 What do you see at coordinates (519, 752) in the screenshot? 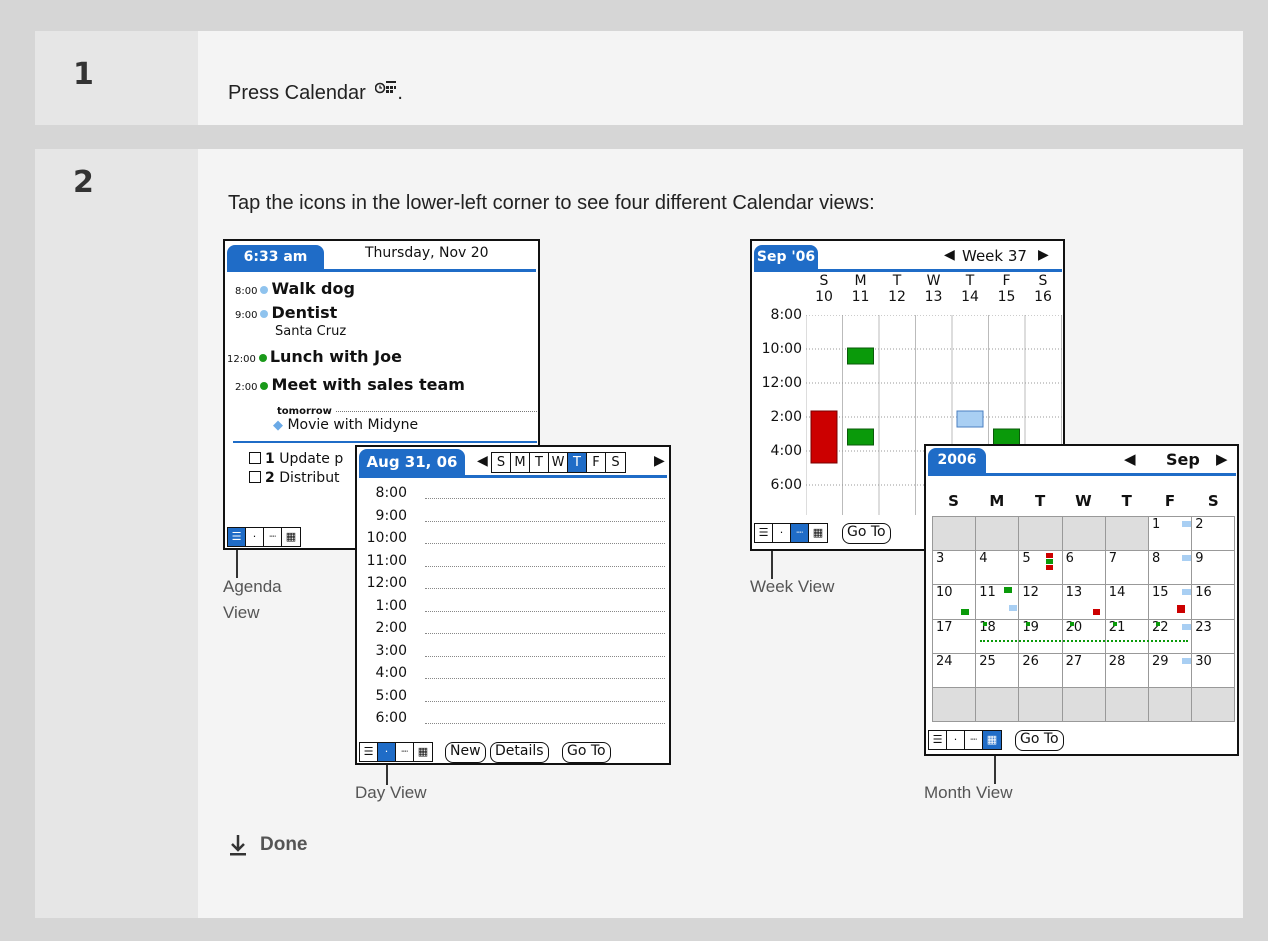
I see `details-button: Details` at bounding box center [519, 752].